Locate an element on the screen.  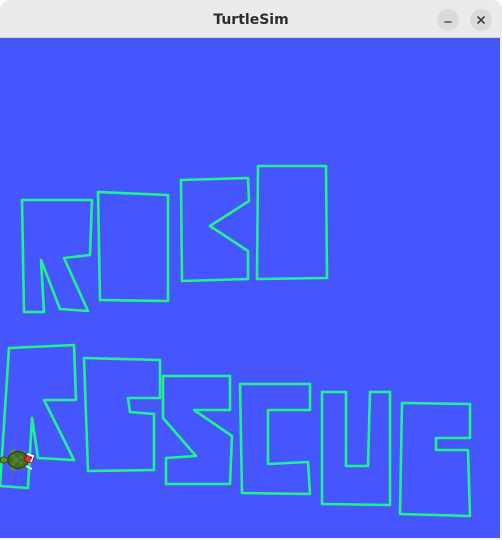
minimize-icon is located at coordinates (448, 22).